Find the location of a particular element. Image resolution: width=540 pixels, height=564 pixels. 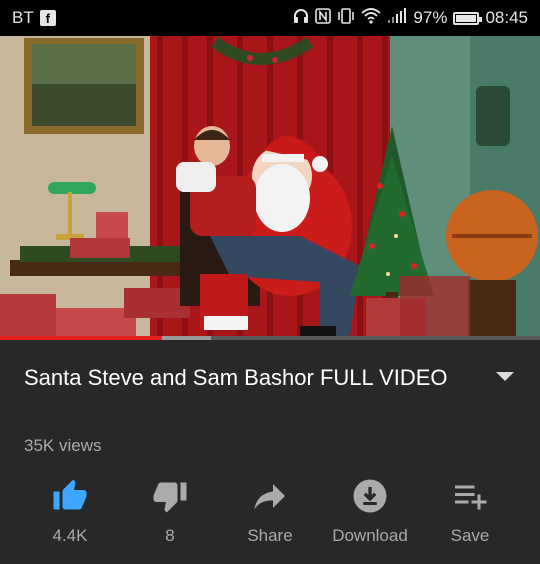

clock: 08:45 is located at coordinates (506, 17).